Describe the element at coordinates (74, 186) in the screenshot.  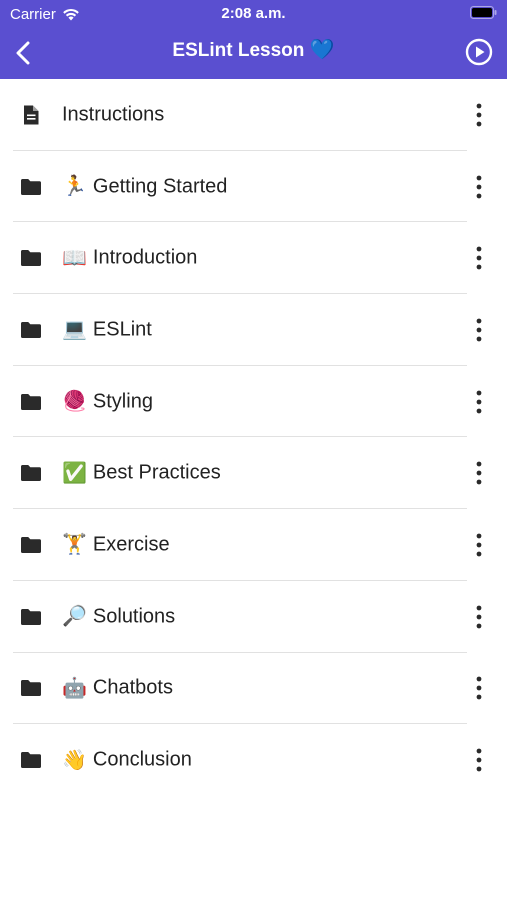
I see `list-item-emoji: 🏃` at that location.